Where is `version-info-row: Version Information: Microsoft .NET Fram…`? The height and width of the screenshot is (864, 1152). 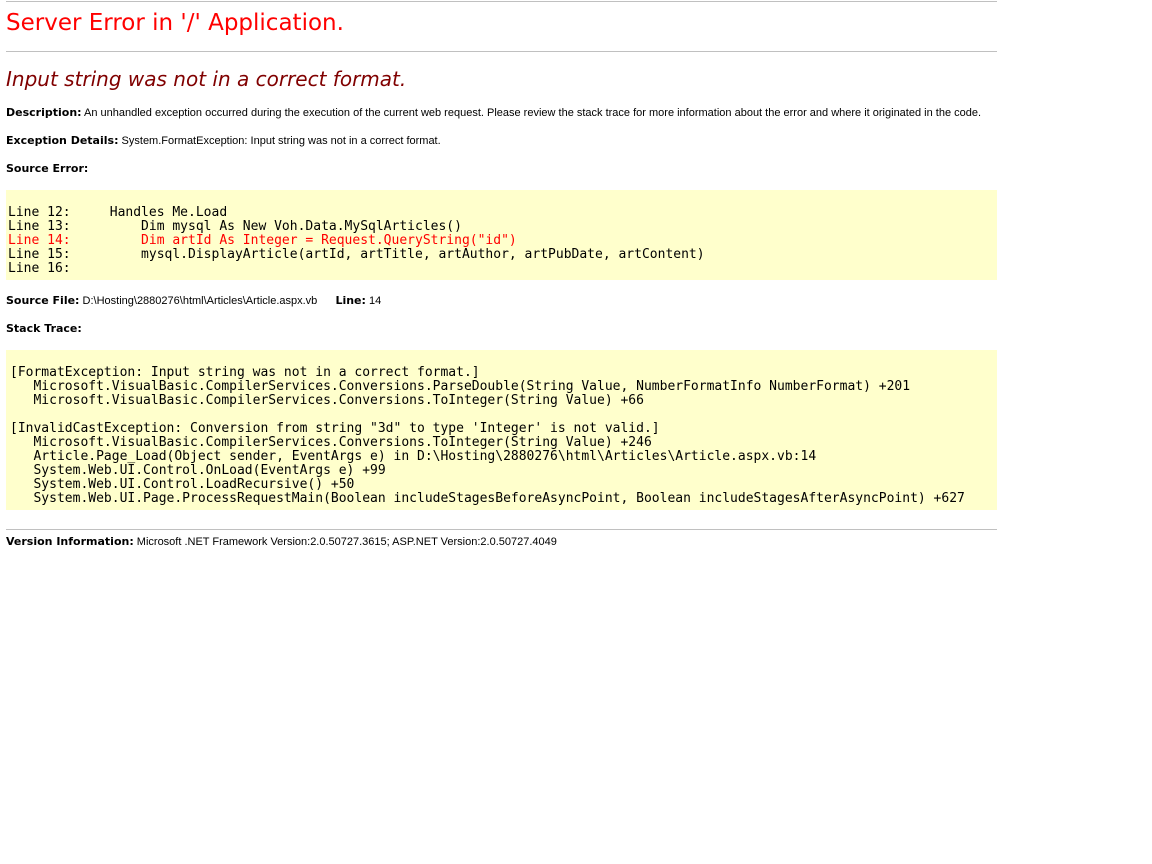
version-info-row: Version Information: Microsoft .NET Fram… is located at coordinates (281, 541).